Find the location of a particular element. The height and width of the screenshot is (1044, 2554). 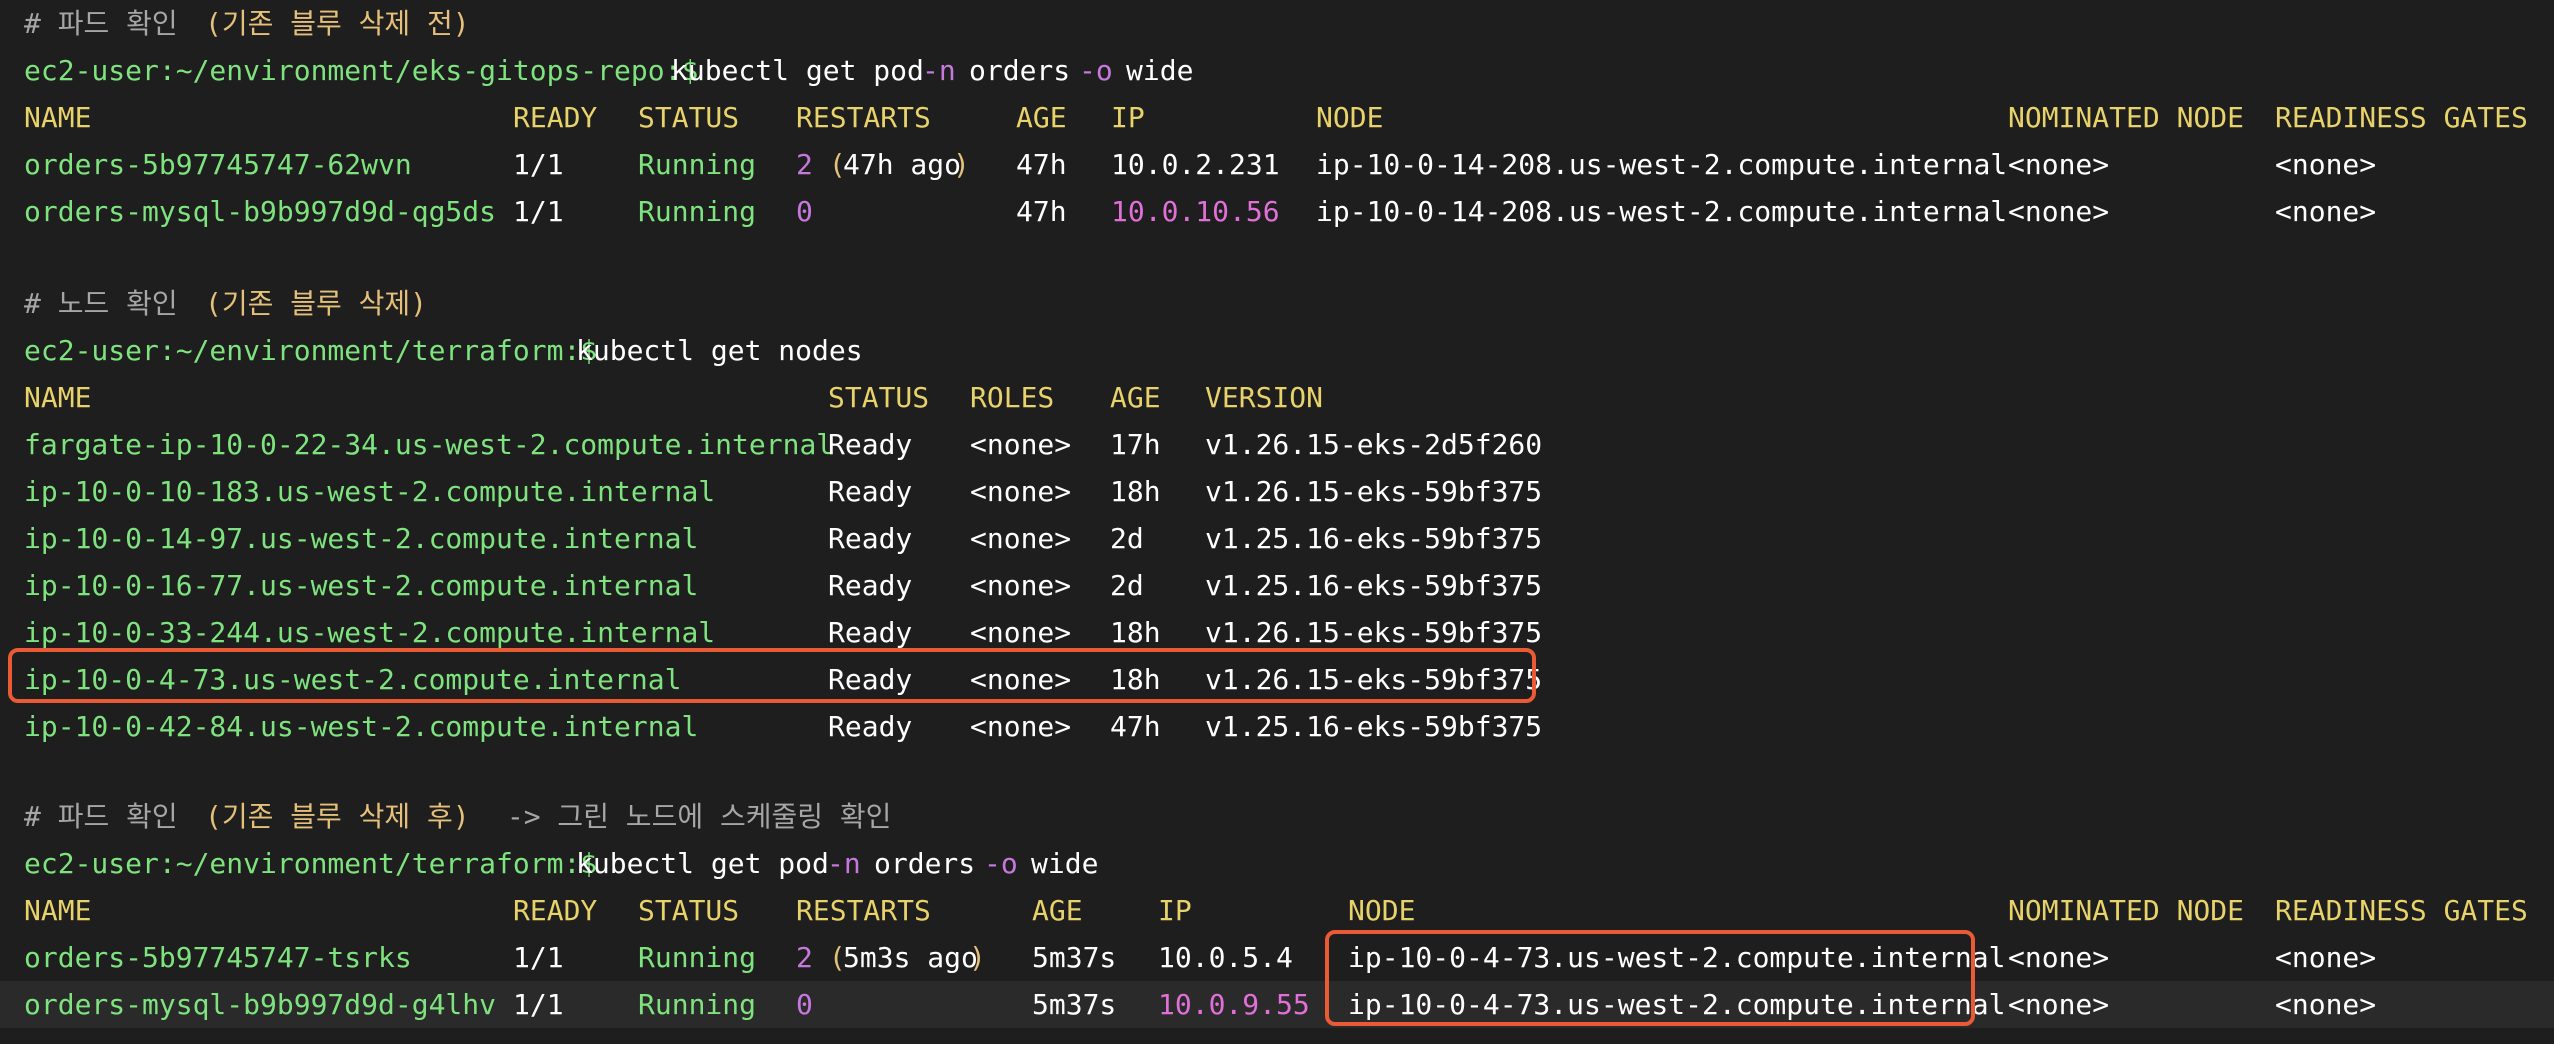

command-text: kubectl get nodes is located at coordinates (719, 350).